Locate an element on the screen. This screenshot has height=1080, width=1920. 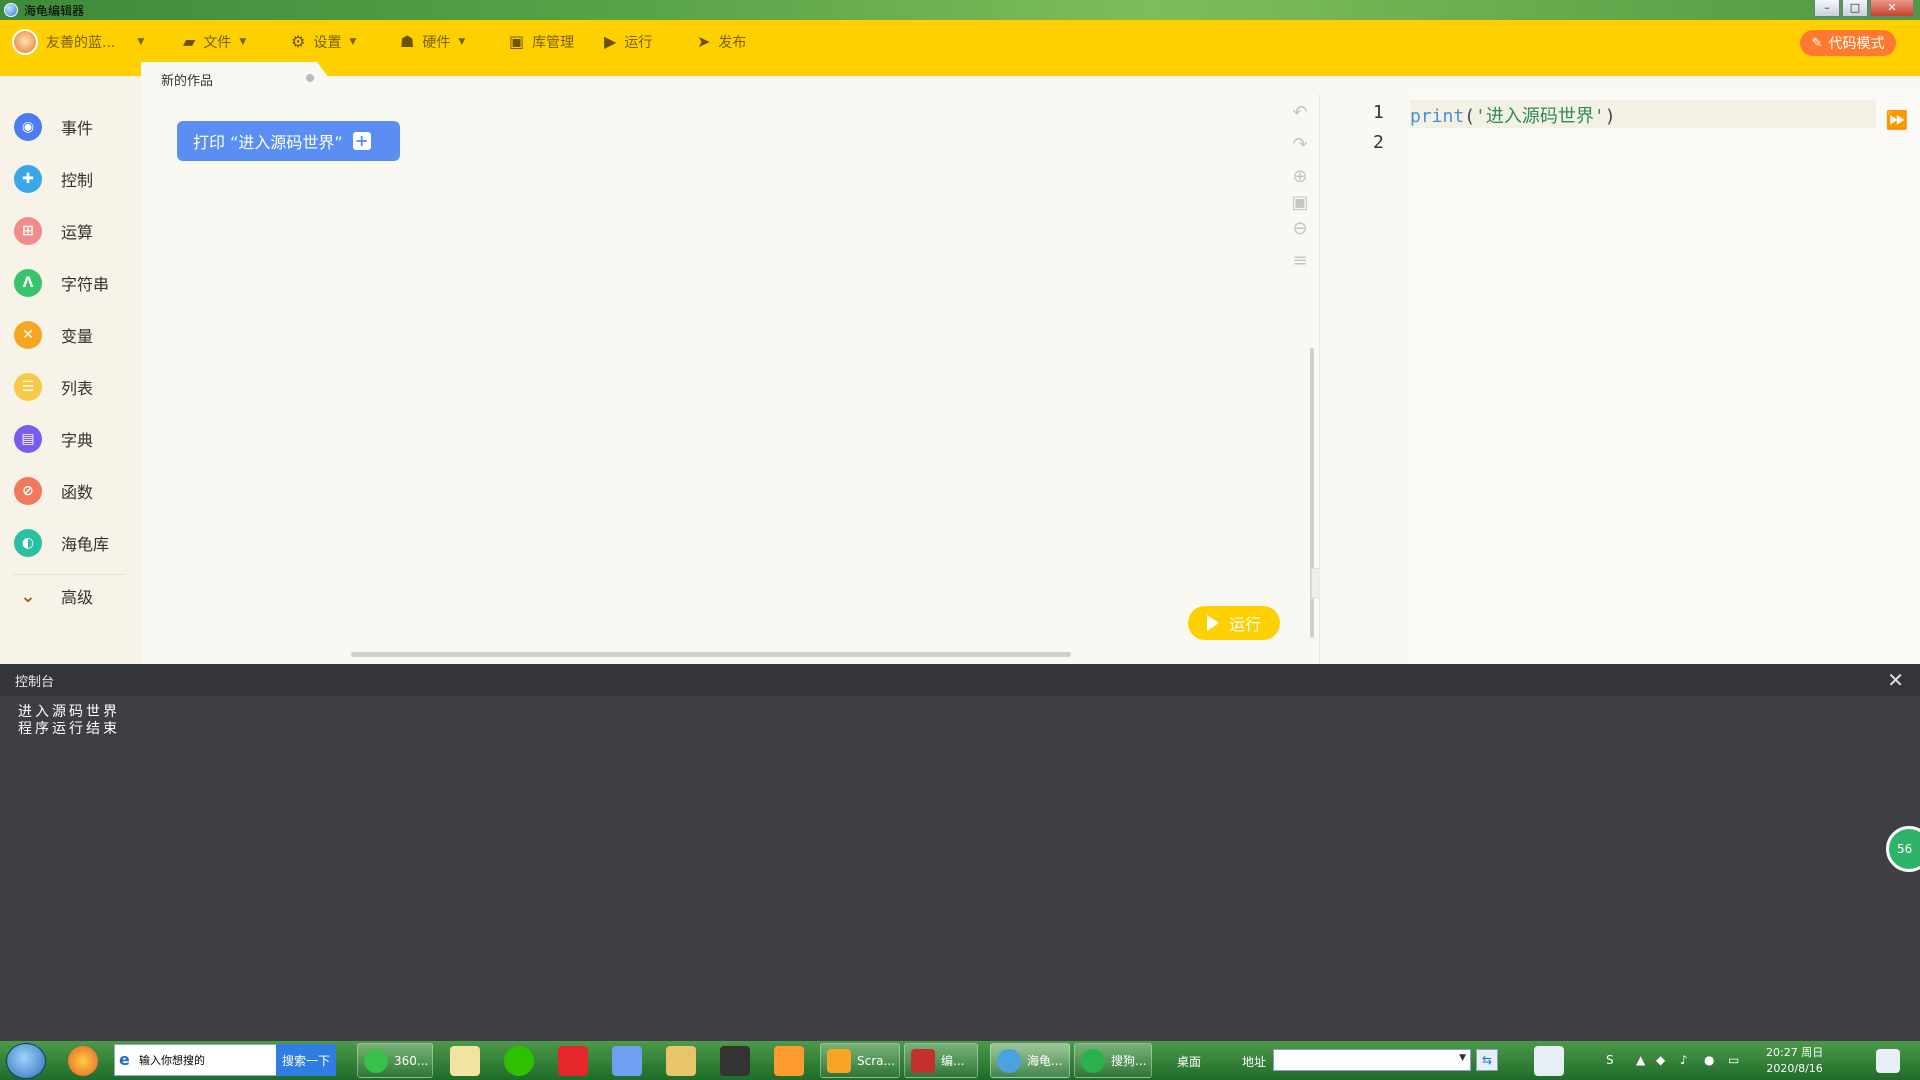
reset-zoom-icon: ▣ is located at coordinates (1300, 203).